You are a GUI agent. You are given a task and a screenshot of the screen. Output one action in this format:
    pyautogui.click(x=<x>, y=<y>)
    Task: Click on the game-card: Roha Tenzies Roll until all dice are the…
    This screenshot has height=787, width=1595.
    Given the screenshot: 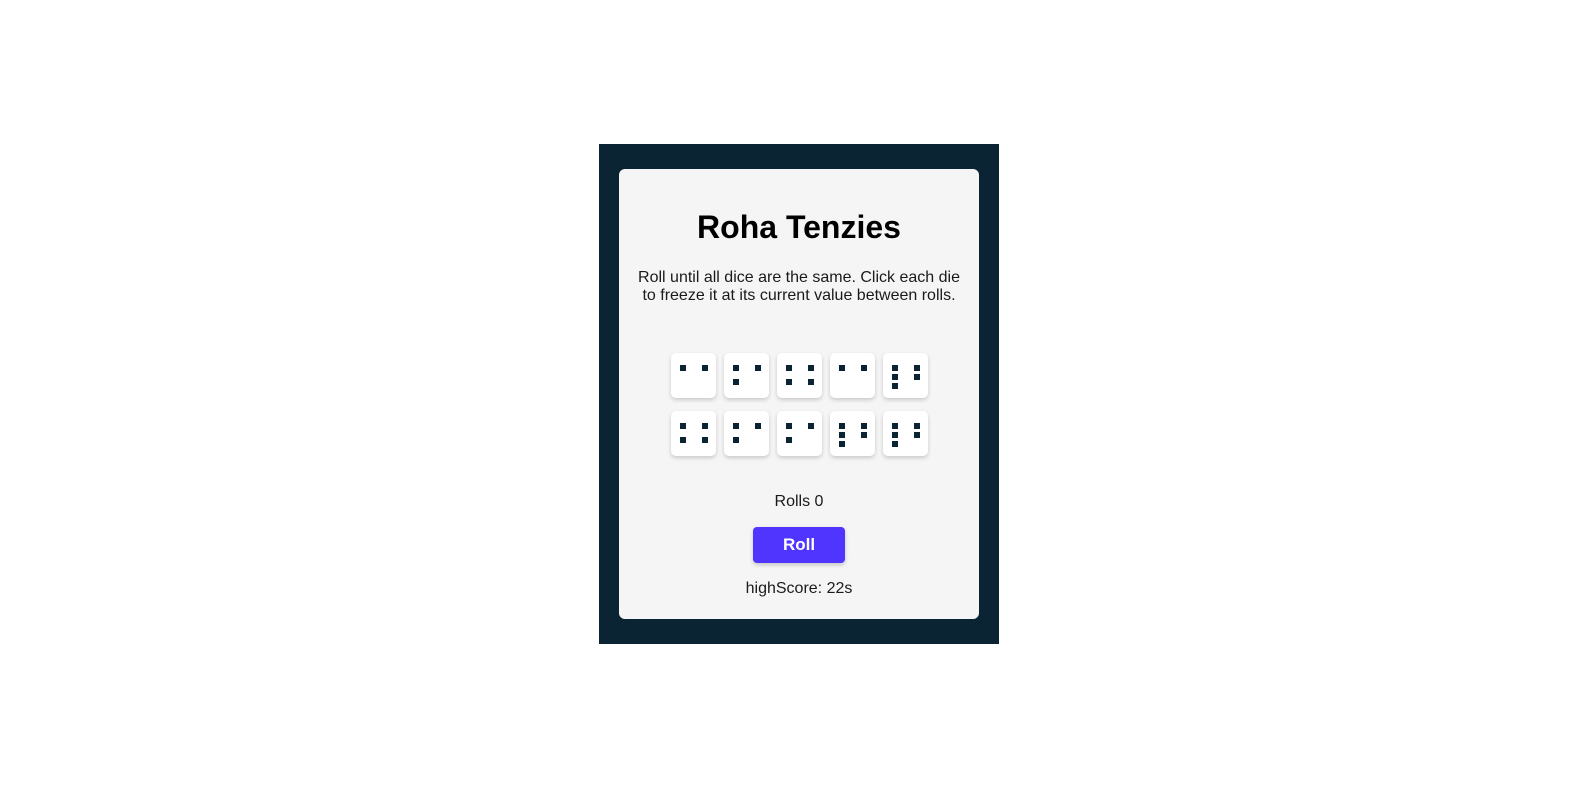 What is the action you would take?
    pyautogui.click(x=799, y=394)
    